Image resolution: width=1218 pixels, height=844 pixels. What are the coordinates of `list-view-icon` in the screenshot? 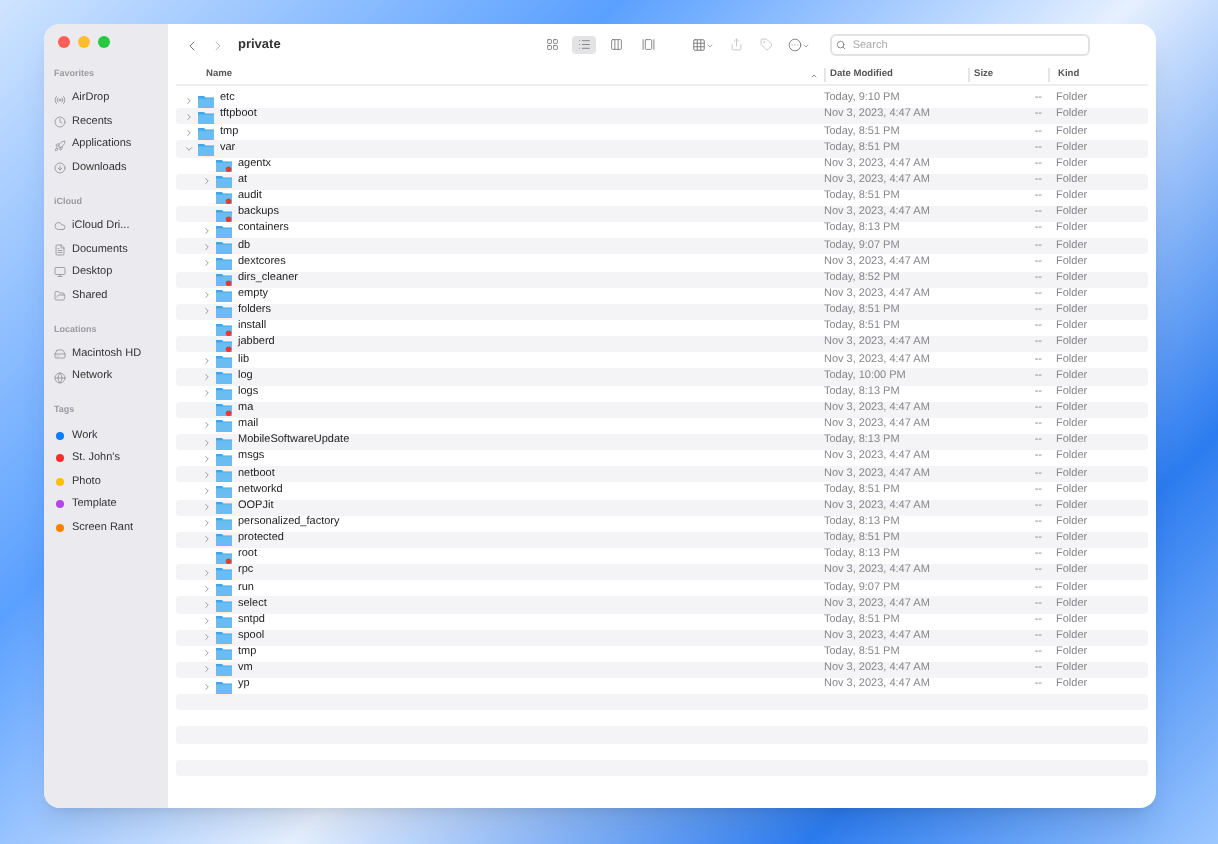 It's located at (585, 45).